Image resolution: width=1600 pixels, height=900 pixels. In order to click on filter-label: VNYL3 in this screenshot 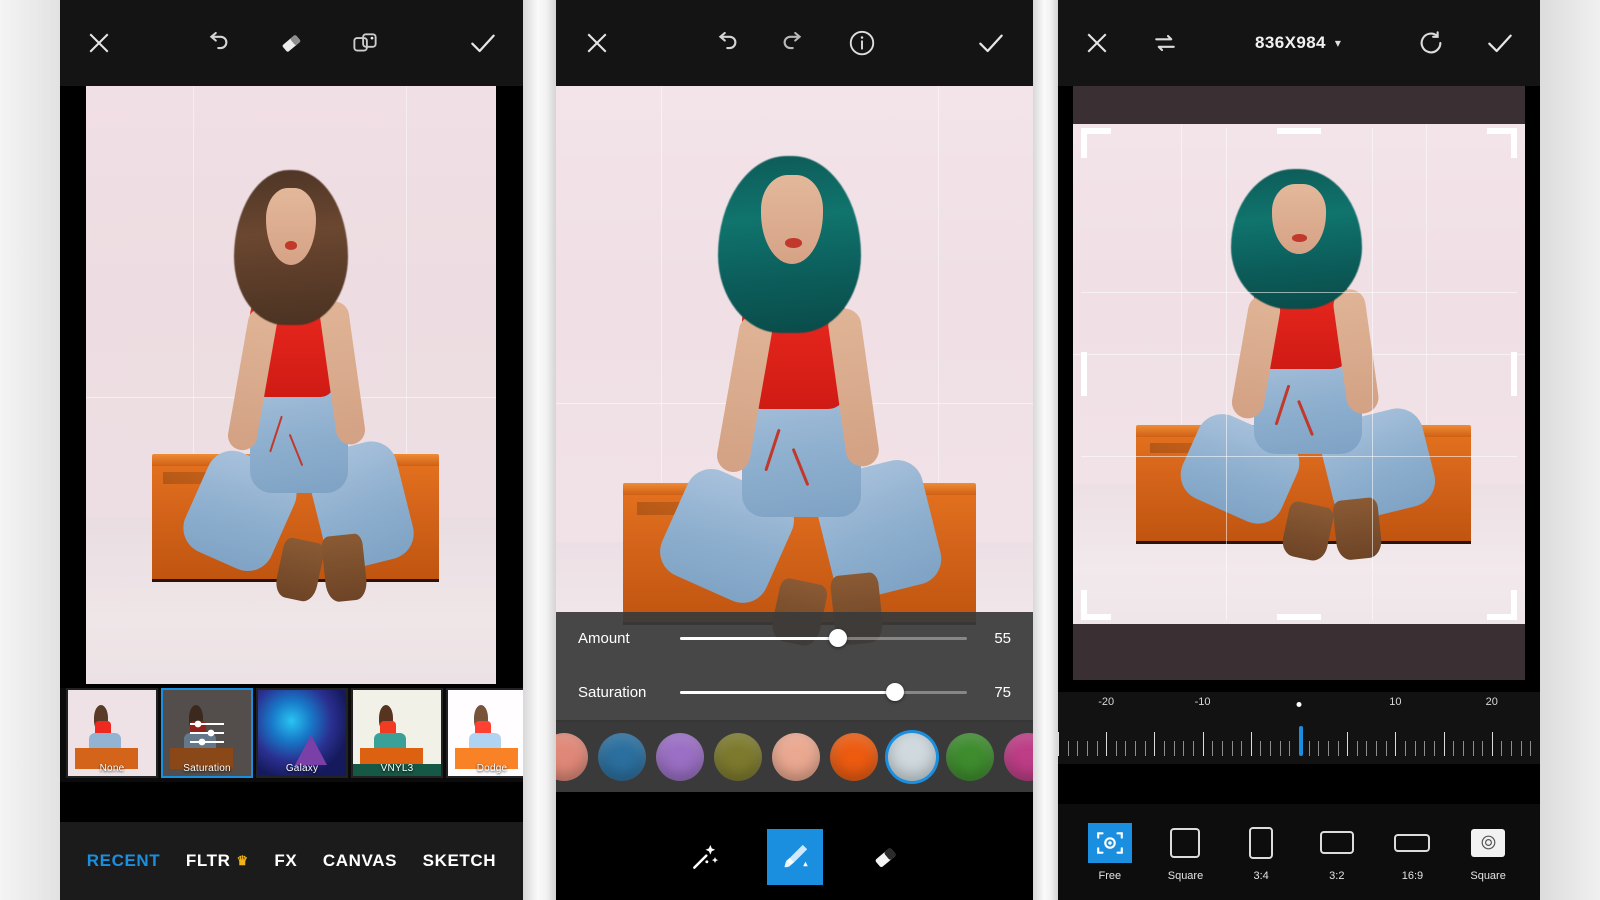, I will do `click(397, 768)`.